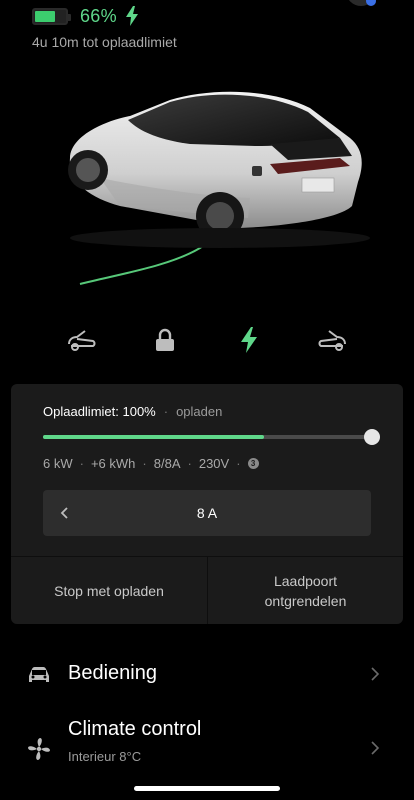  I want to click on lightning-bolt-icon, so click(131, 16).